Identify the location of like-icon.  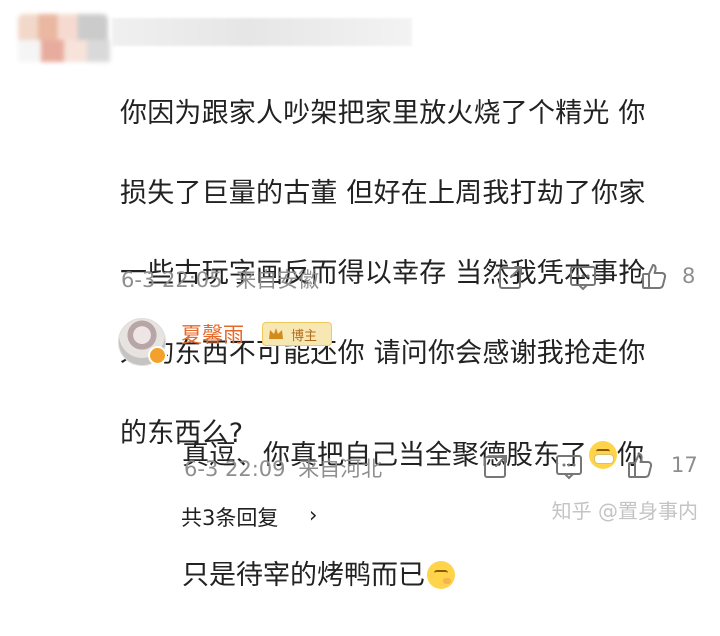
(655, 276).